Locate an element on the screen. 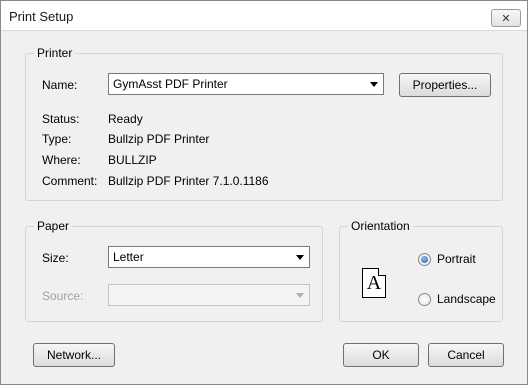 This screenshot has width=528, height=385. cancel-button: Cancel is located at coordinates (466, 355).